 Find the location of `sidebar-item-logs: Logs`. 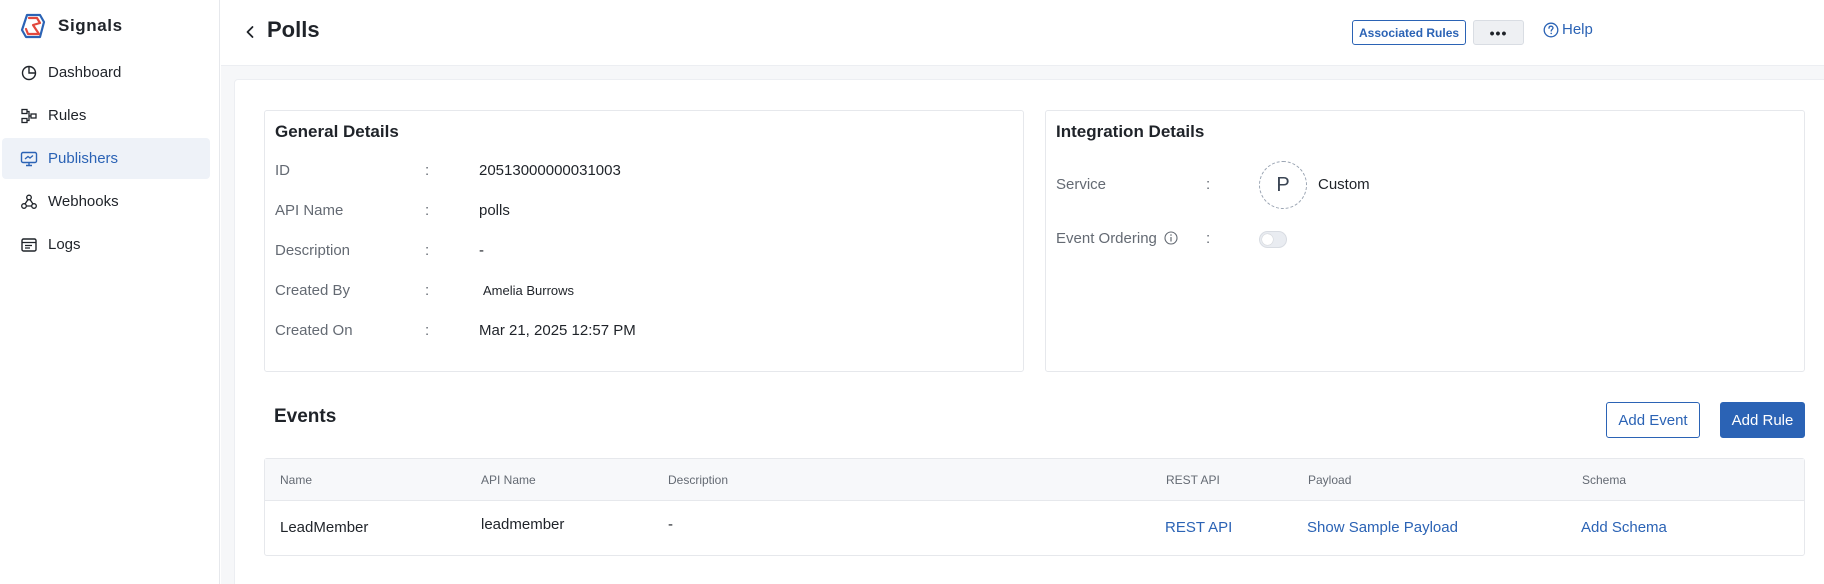

sidebar-item-logs: Logs is located at coordinates (106, 244).